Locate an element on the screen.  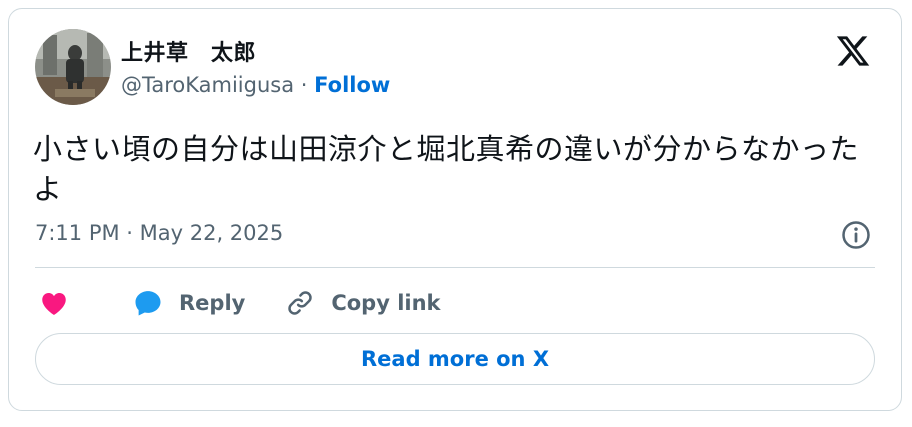
follow-link: Follow is located at coordinates (352, 85).